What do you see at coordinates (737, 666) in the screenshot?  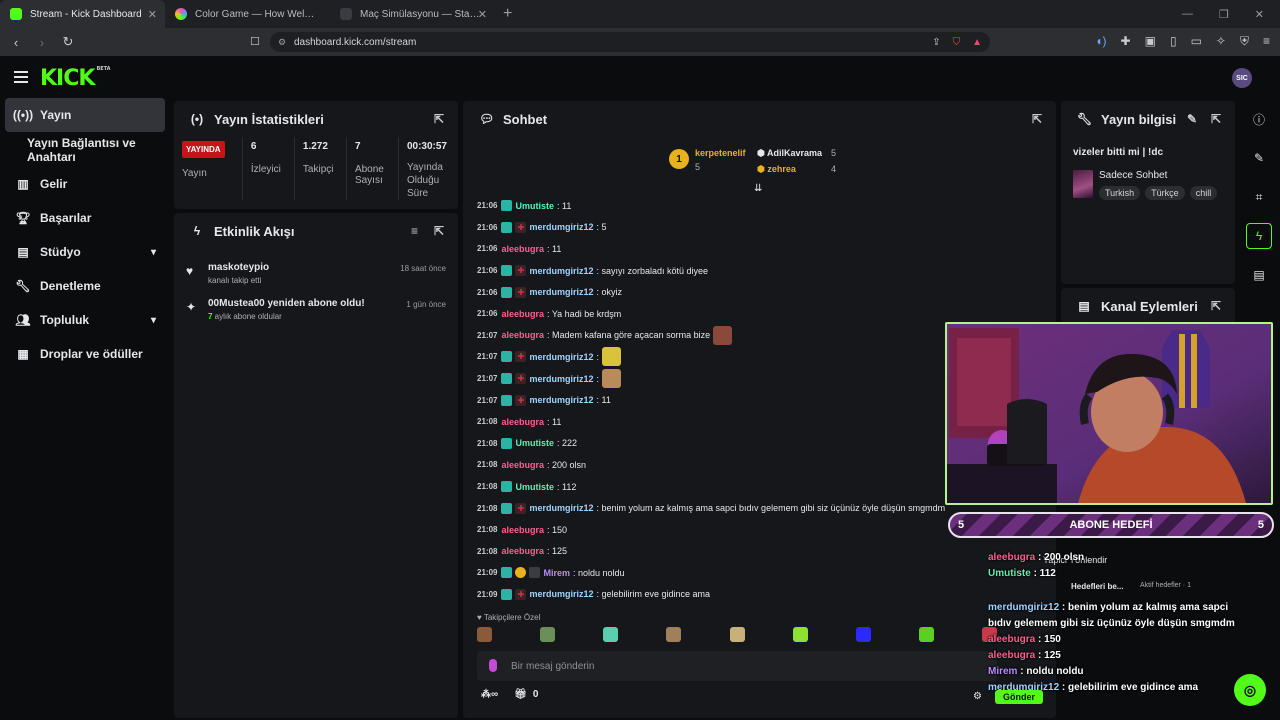 I see `chat-input: Bir mesaj gönderin` at bounding box center [737, 666].